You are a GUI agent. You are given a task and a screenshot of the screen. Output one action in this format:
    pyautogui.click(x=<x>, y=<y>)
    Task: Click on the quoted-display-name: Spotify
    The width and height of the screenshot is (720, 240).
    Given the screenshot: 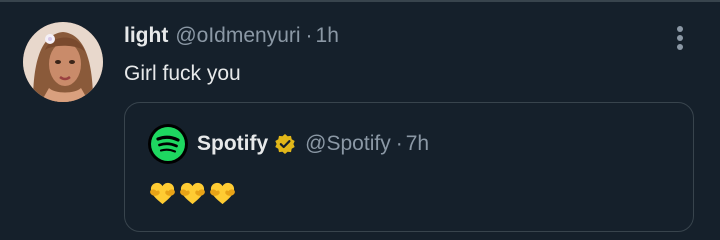 What is the action you would take?
    pyautogui.click(x=233, y=143)
    